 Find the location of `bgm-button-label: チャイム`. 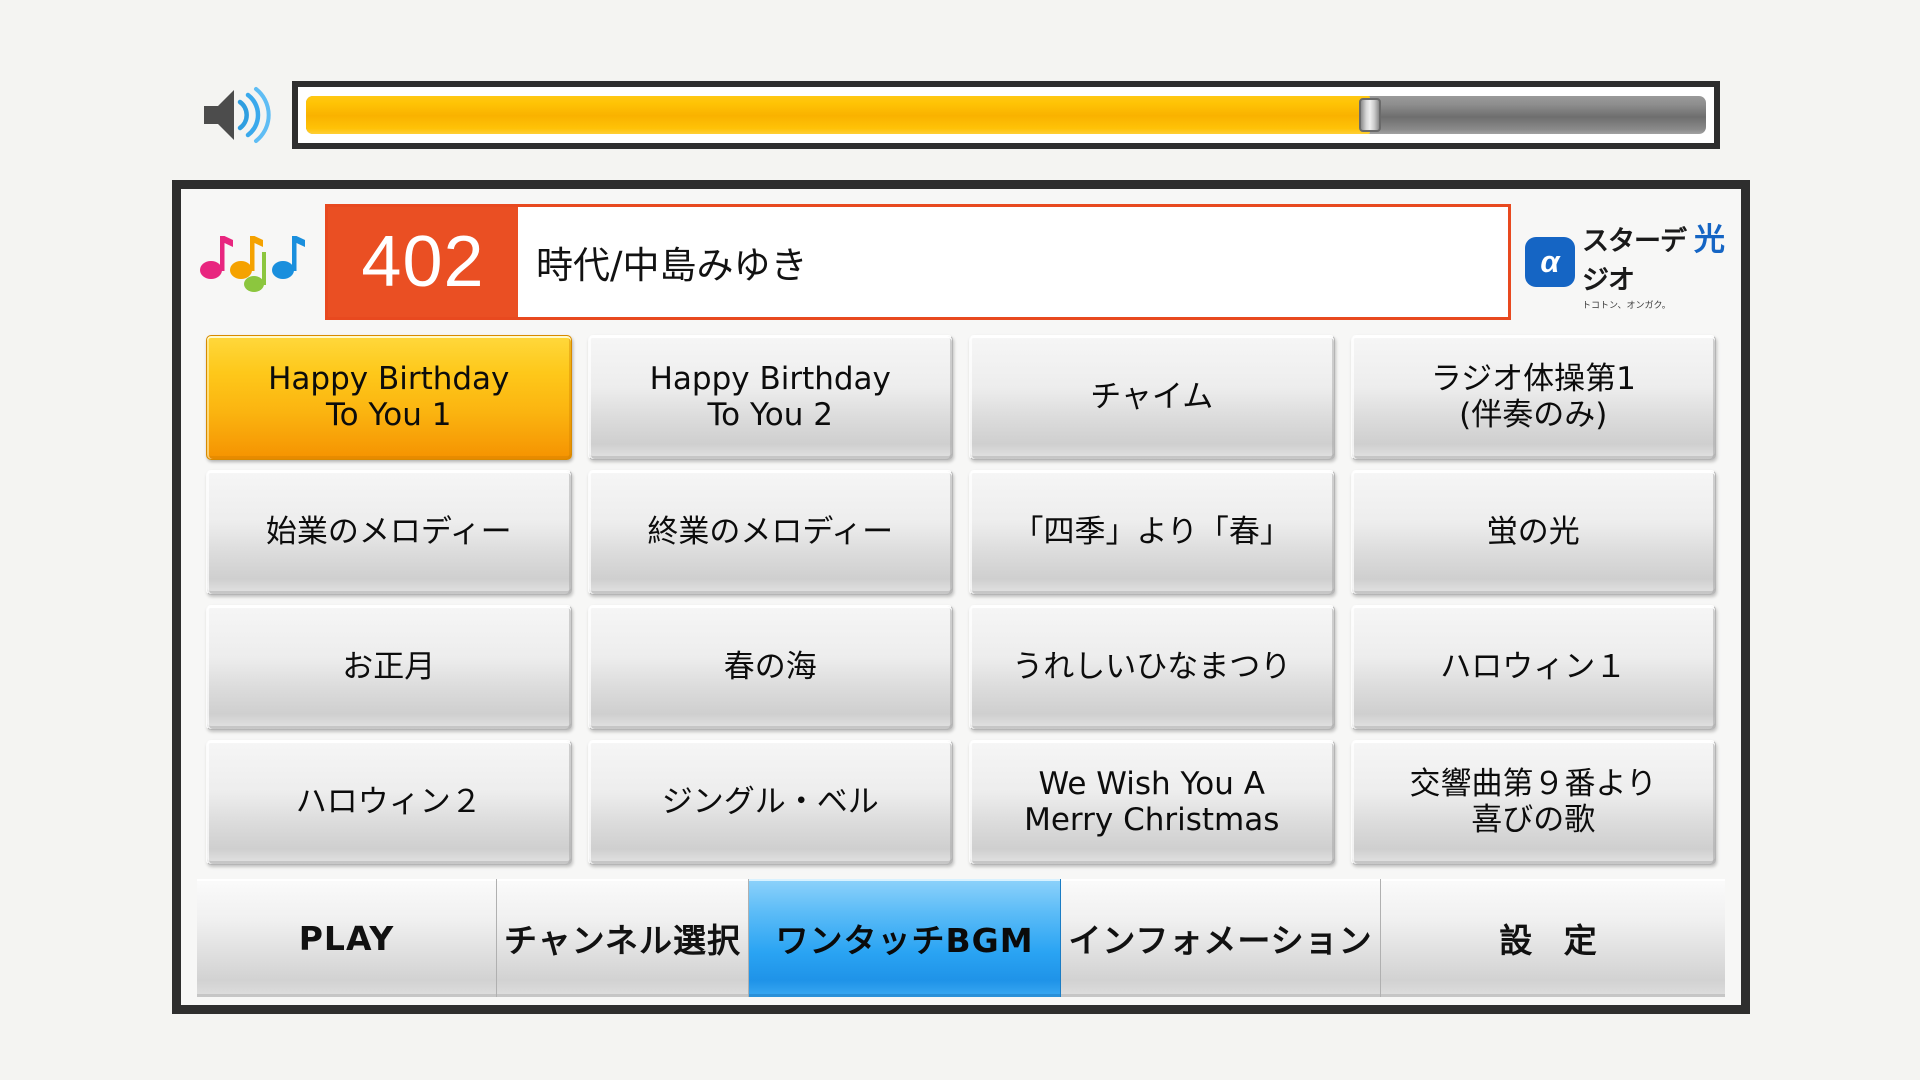

bgm-button-label: チャイム is located at coordinates (1152, 397).